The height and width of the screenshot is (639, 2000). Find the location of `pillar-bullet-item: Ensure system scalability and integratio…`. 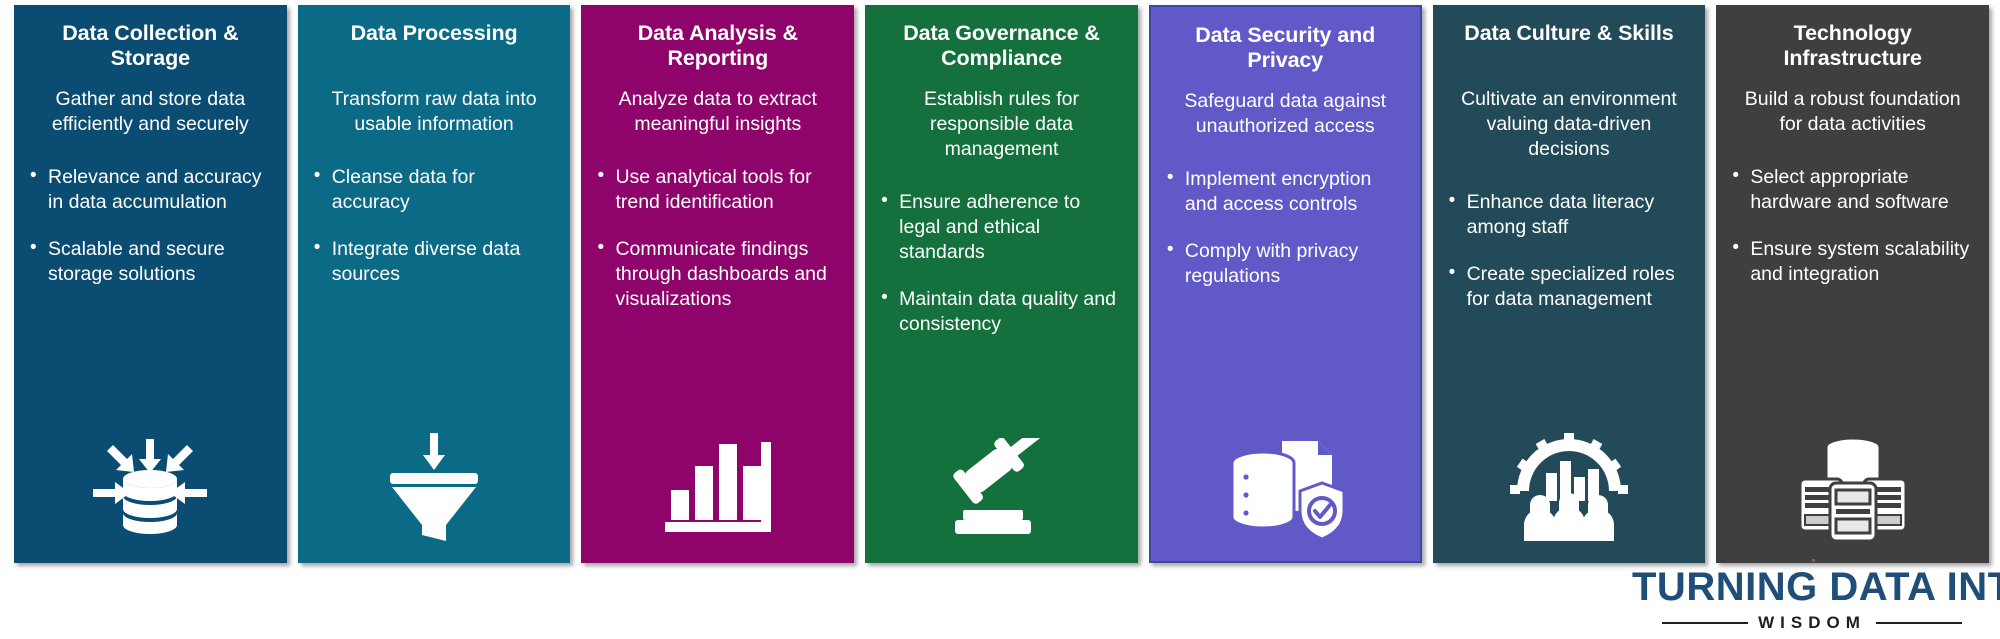

pillar-bullet-item: Ensure system scalability and integratio… is located at coordinates (1852, 261).